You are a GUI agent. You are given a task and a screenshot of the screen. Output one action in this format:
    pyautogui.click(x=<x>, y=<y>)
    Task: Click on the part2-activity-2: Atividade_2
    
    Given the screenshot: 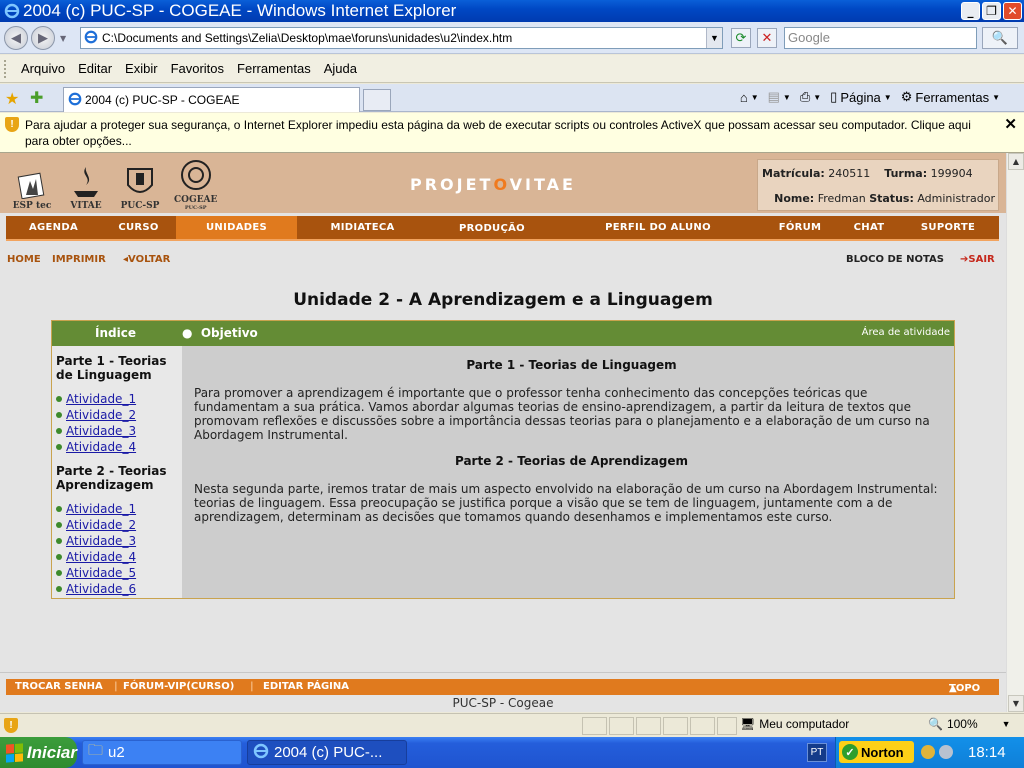 What is the action you would take?
    pyautogui.click(x=96, y=525)
    